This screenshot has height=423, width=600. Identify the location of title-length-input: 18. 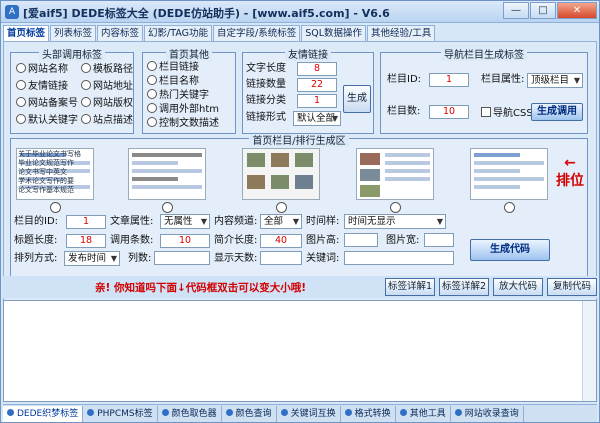
(86, 241).